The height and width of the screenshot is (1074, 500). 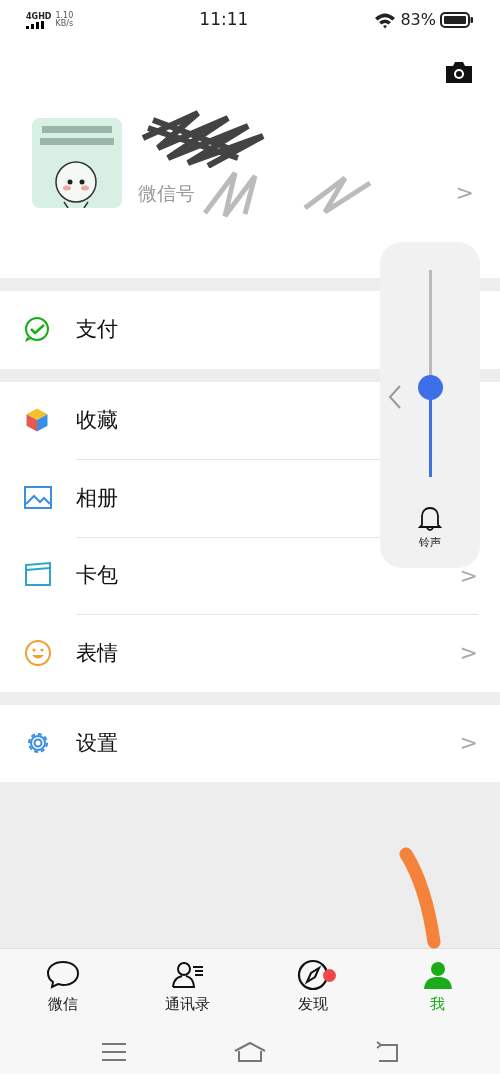 I want to click on menu-item: 收藏, so click(x=250, y=420).